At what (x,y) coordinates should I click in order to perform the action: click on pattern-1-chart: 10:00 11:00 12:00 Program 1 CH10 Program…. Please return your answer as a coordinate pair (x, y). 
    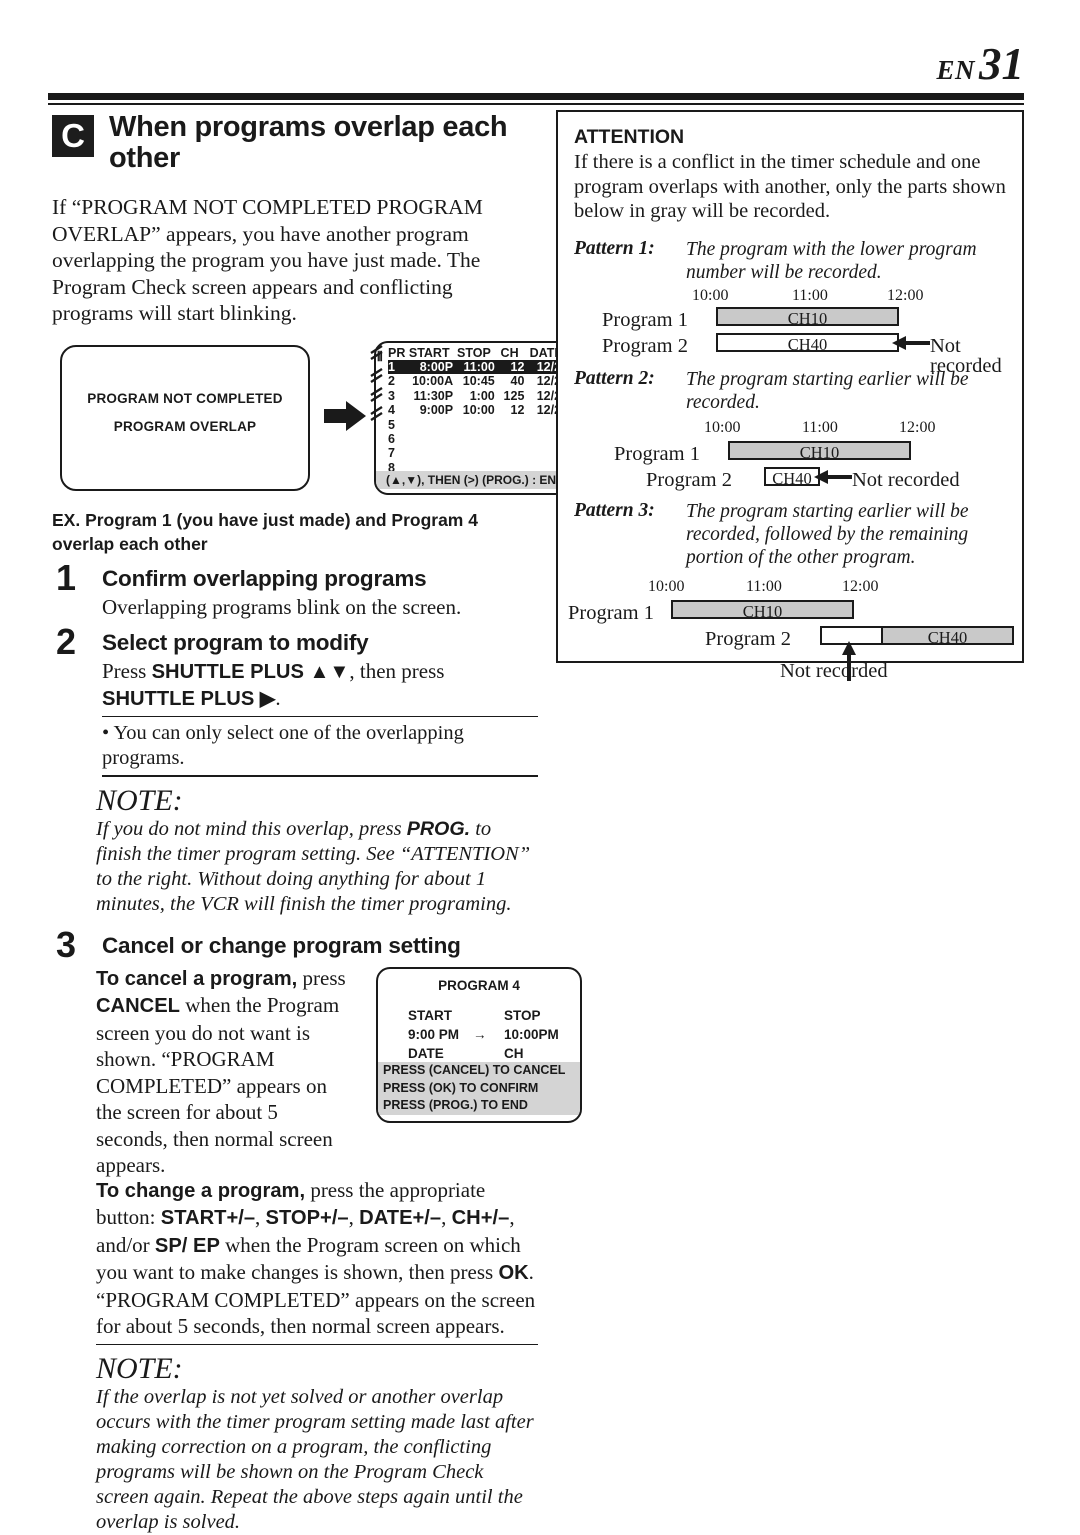
    Looking at the image, I should click on (792, 331).